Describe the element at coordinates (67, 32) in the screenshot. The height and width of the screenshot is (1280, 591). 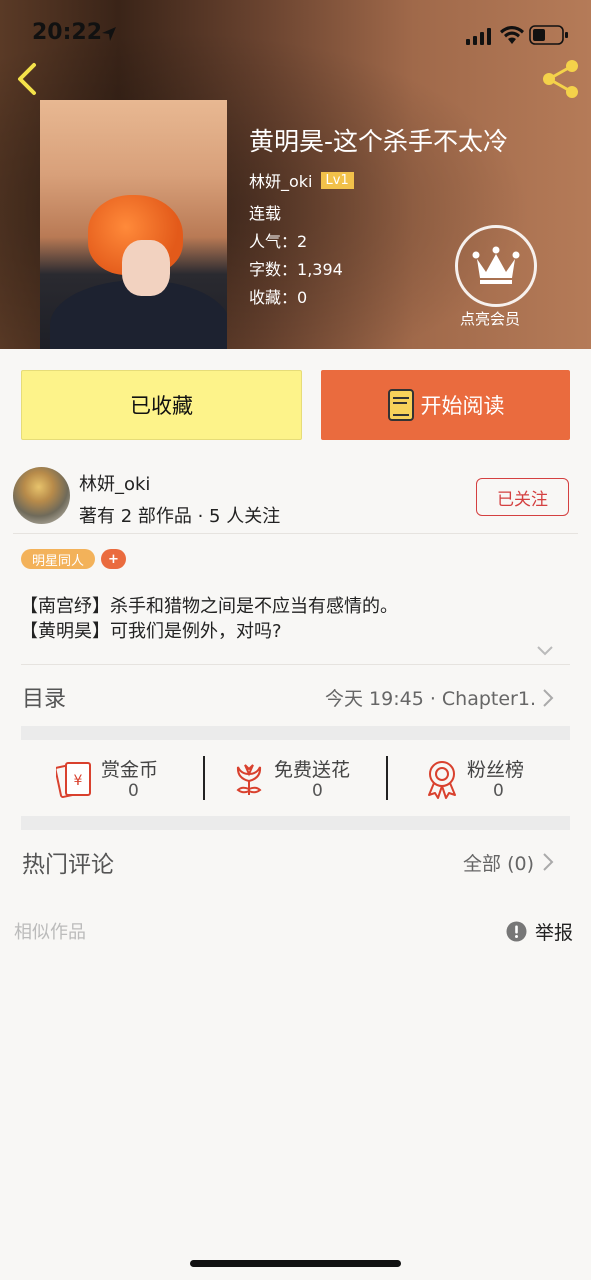
I see `status-time: 20:22` at that location.